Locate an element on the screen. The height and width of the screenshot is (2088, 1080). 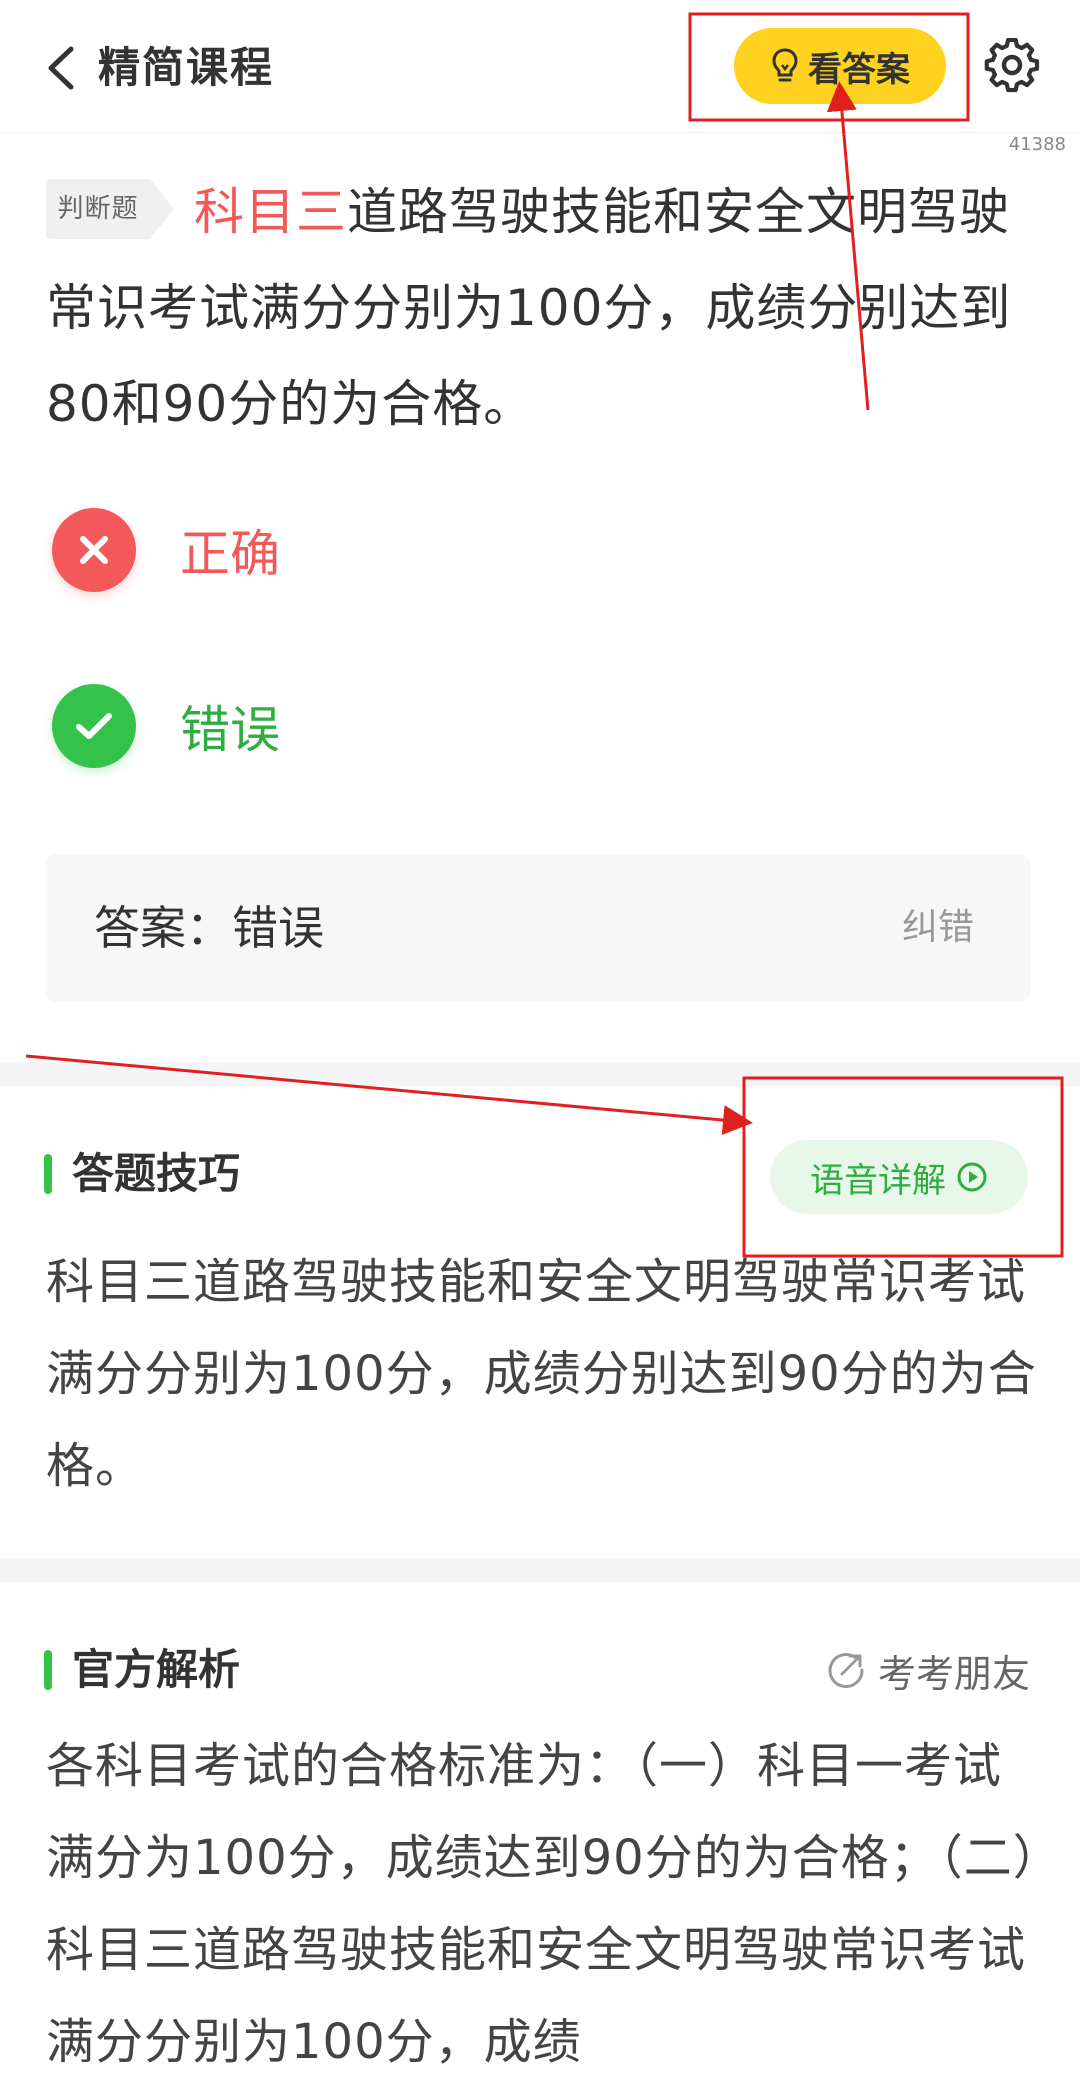
view-answer-button: 看答案 is located at coordinates (840, 66).